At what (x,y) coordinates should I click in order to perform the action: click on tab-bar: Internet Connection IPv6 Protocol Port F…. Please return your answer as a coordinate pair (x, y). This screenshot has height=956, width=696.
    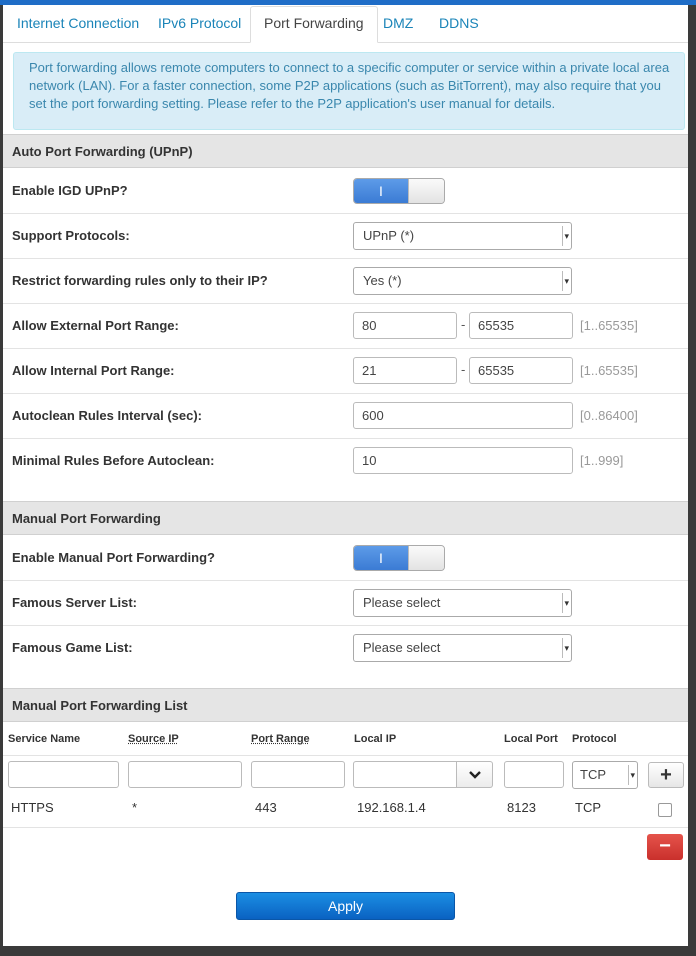
    Looking at the image, I should click on (345, 24).